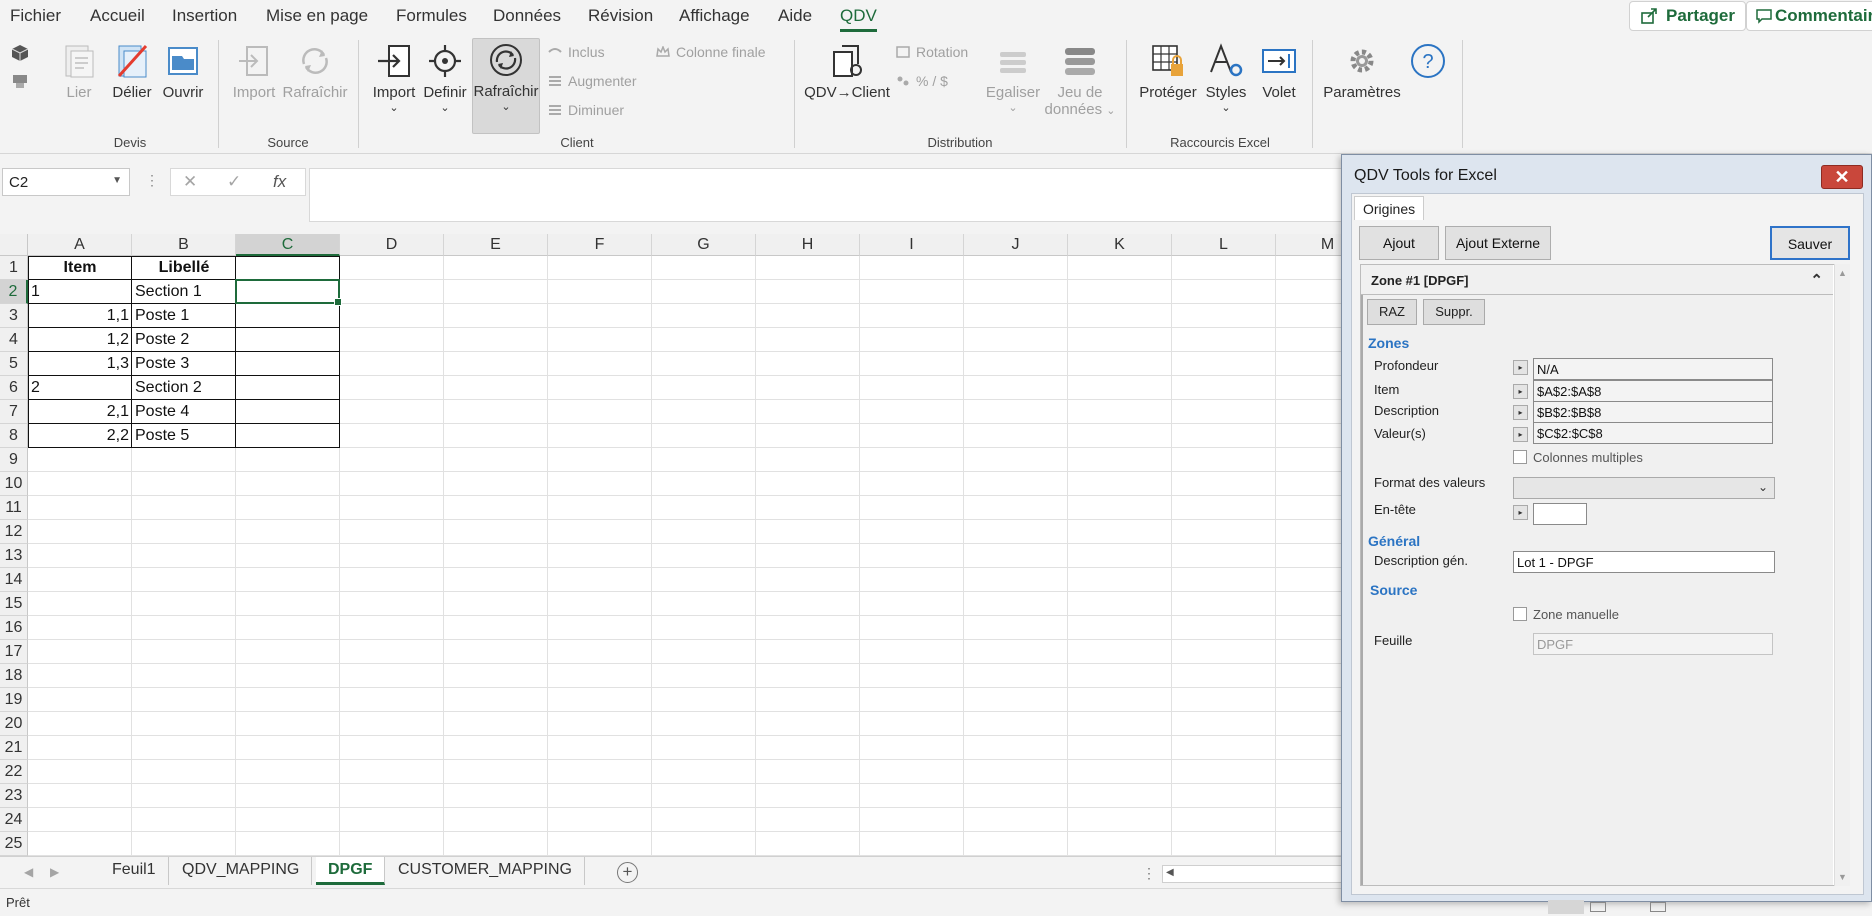 This screenshot has width=1872, height=916. Describe the element at coordinates (1816, 280) in the screenshot. I see `chevron-up-icon: ⌃` at that location.